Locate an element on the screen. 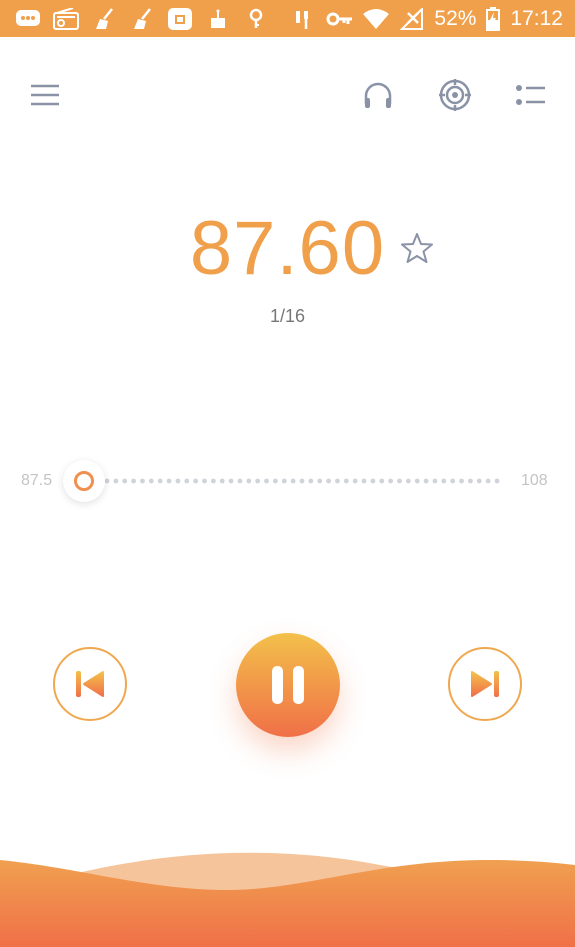  pause-icon is located at coordinates (277, 685).